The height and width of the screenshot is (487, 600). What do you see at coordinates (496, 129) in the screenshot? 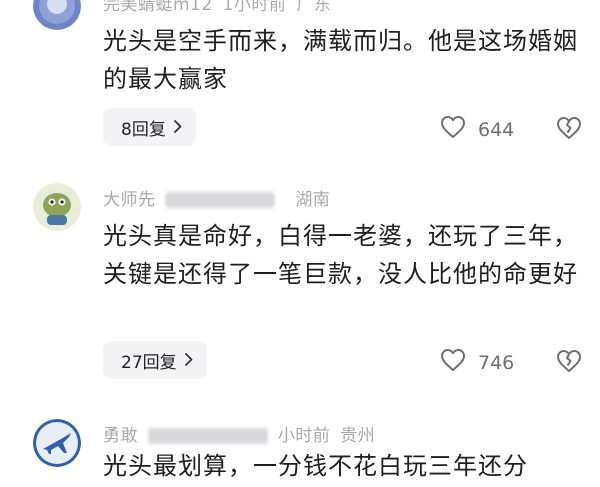
I see `like-count: 644` at bounding box center [496, 129].